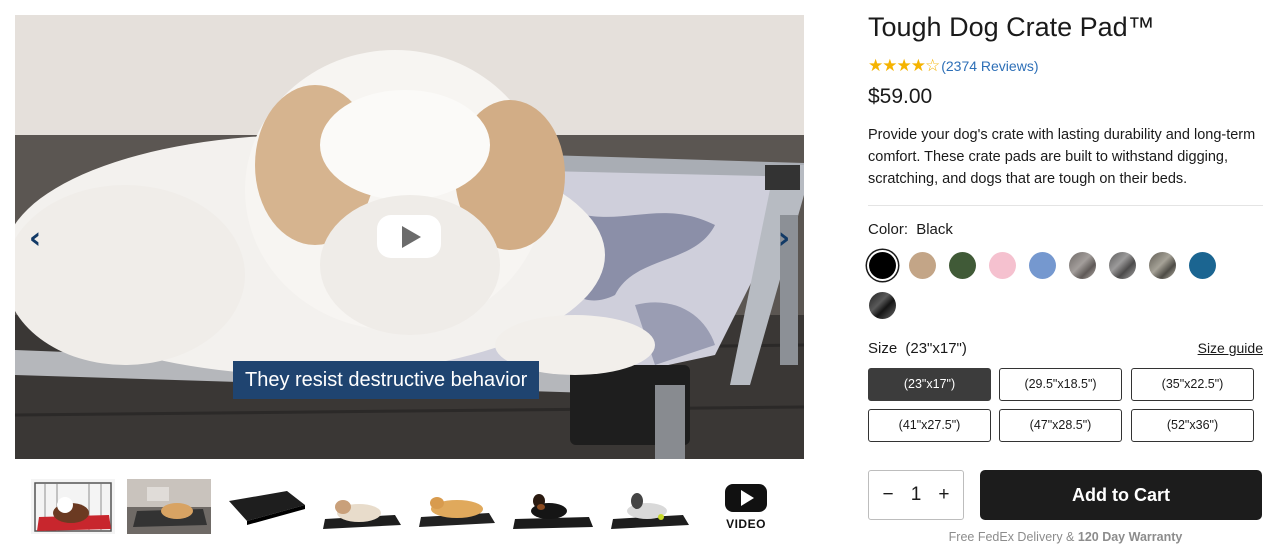 This screenshot has height=554, width=1287. I want to click on add-to-cart-button: Add to Cart, so click(1121, 495).